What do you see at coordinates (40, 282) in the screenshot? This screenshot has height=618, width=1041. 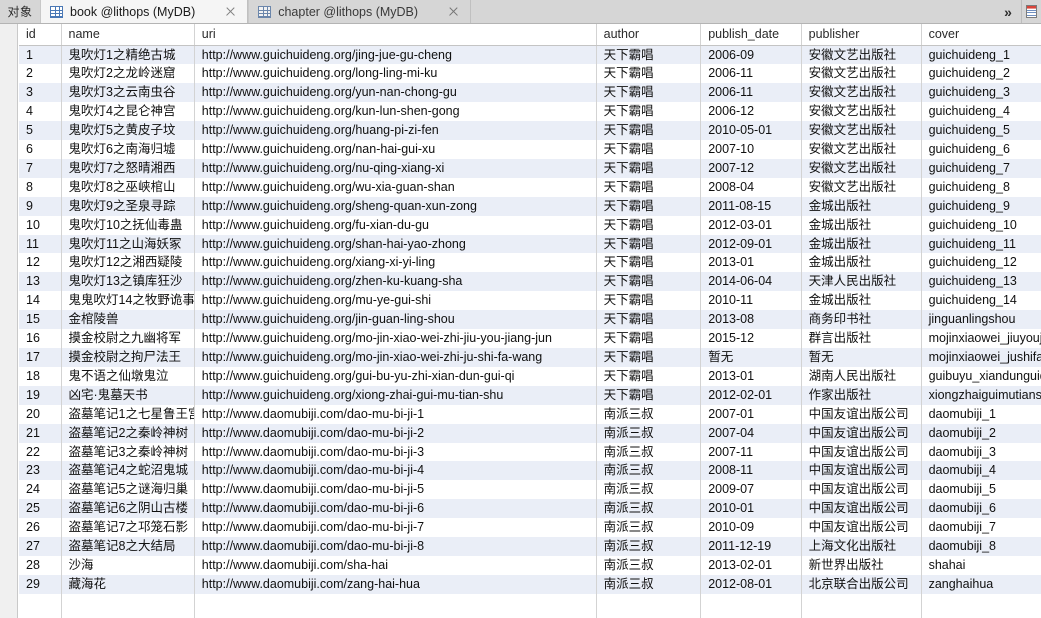 I see `cell-id: 13` at bounding box center [40, 282].